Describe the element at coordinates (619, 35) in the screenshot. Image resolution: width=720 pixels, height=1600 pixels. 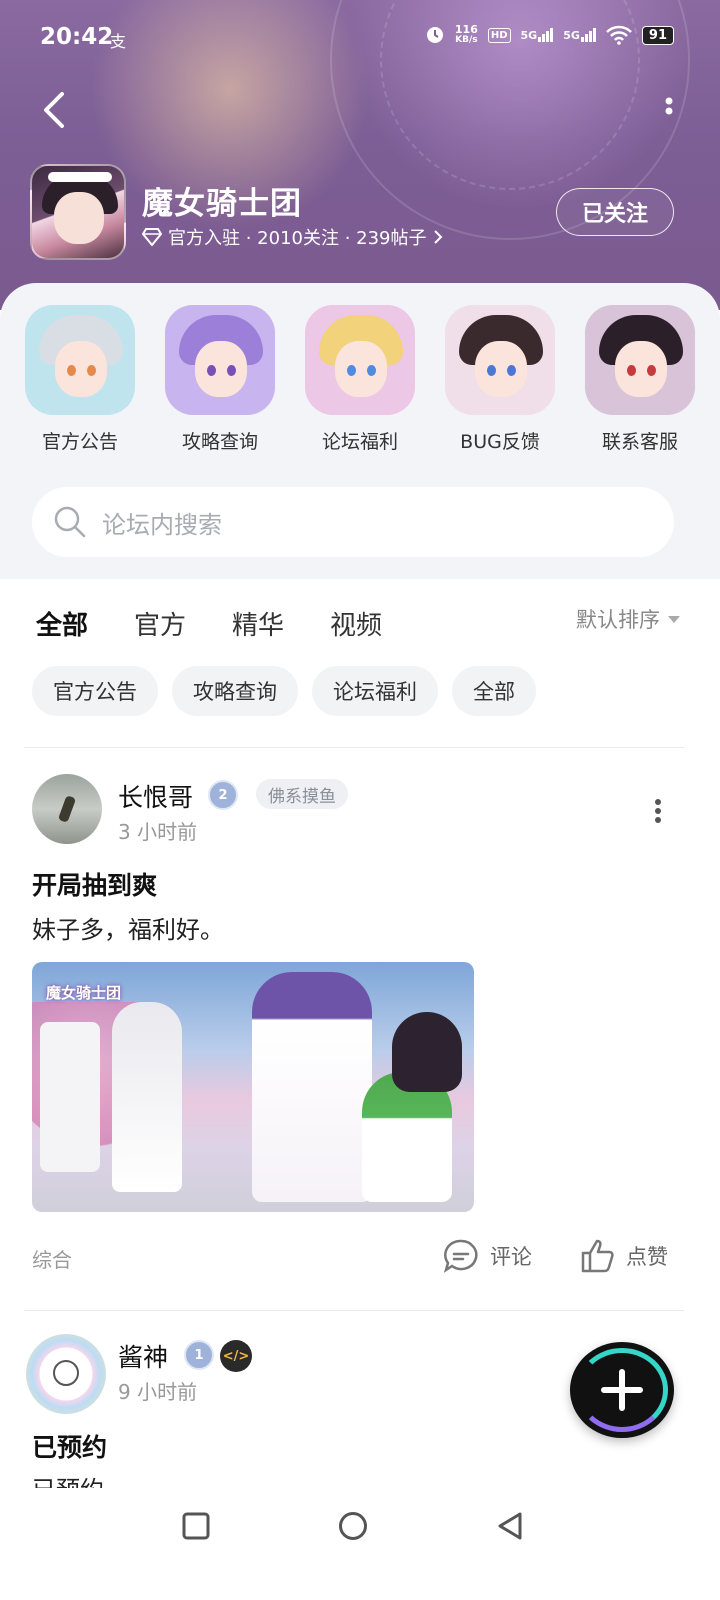
I see `wifi-icon` at that location.